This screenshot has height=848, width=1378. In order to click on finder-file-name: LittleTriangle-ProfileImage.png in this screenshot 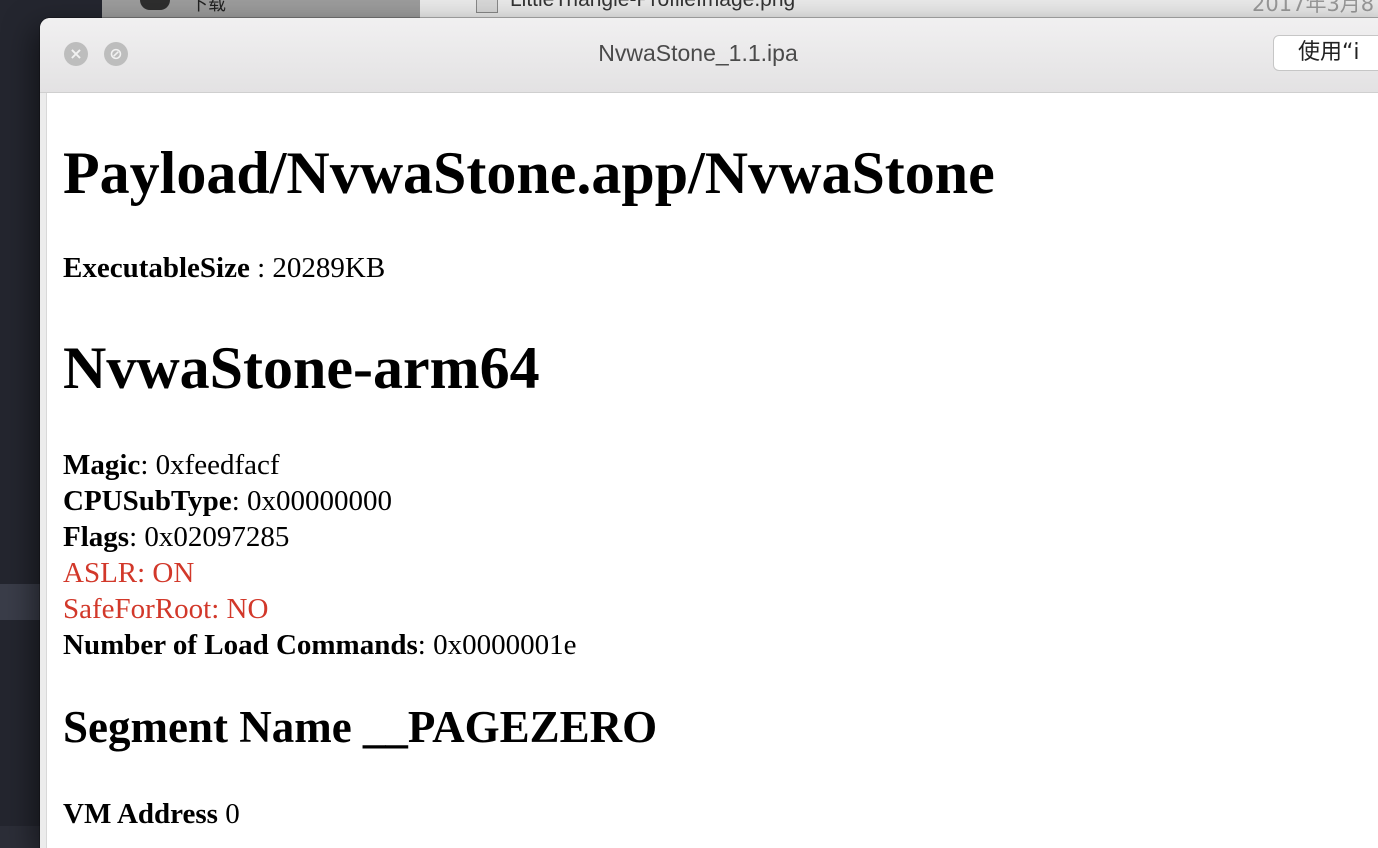, I will do `click(652, 6)`.